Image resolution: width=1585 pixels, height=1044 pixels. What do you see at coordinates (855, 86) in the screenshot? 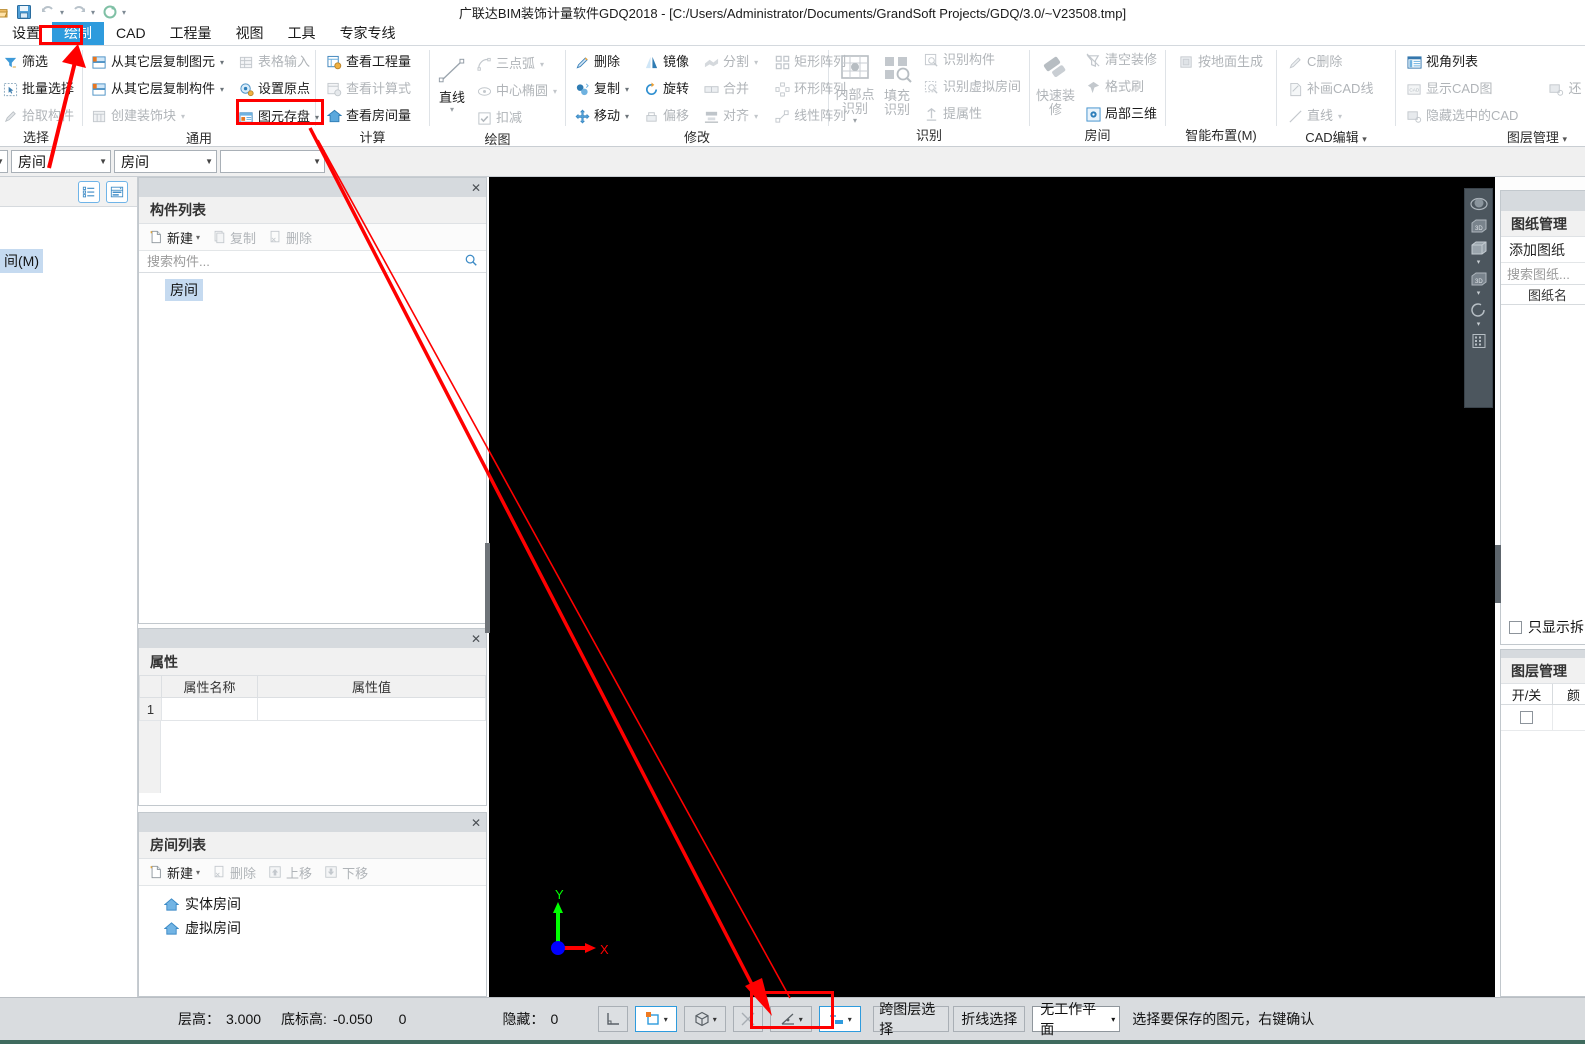
I see `ribbon-item-inner-point-recognize: 内部点识别 ▾` at bounding box center [855, 86].